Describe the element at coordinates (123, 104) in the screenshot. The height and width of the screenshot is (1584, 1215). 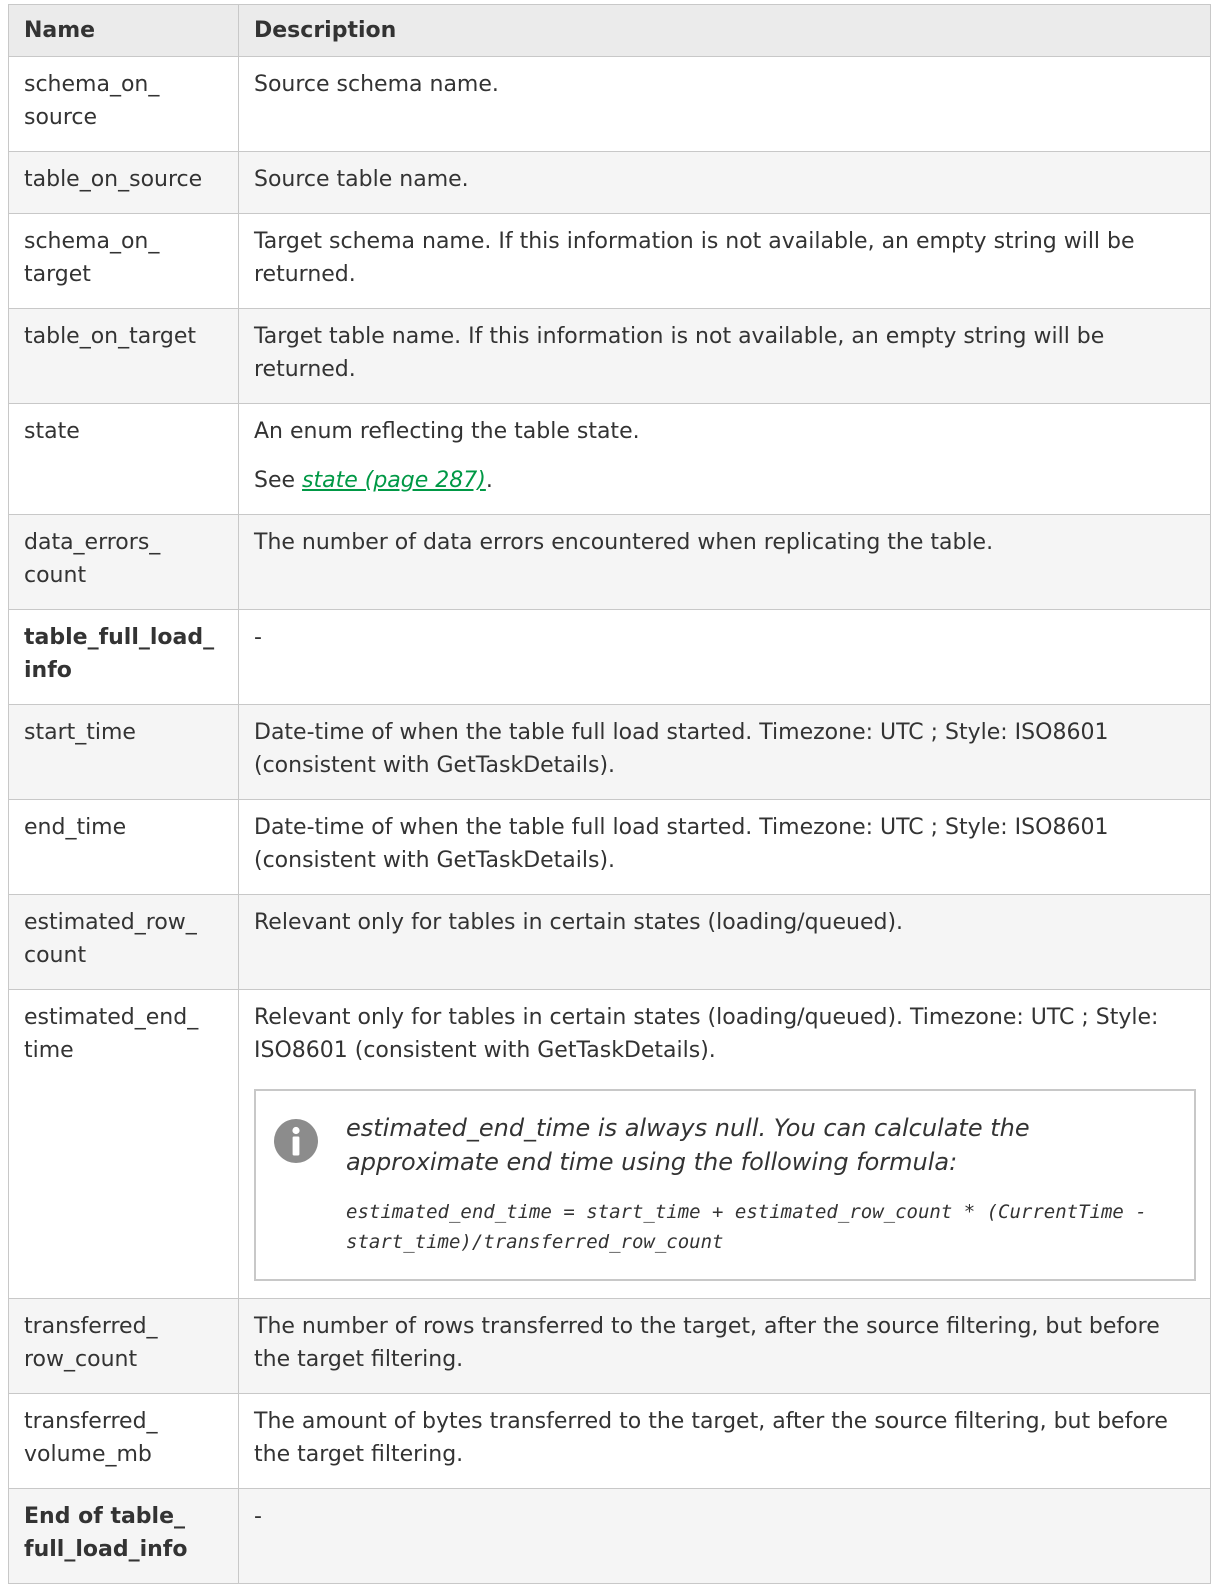
I see `param-name-cell: schema_on_source` at that location.